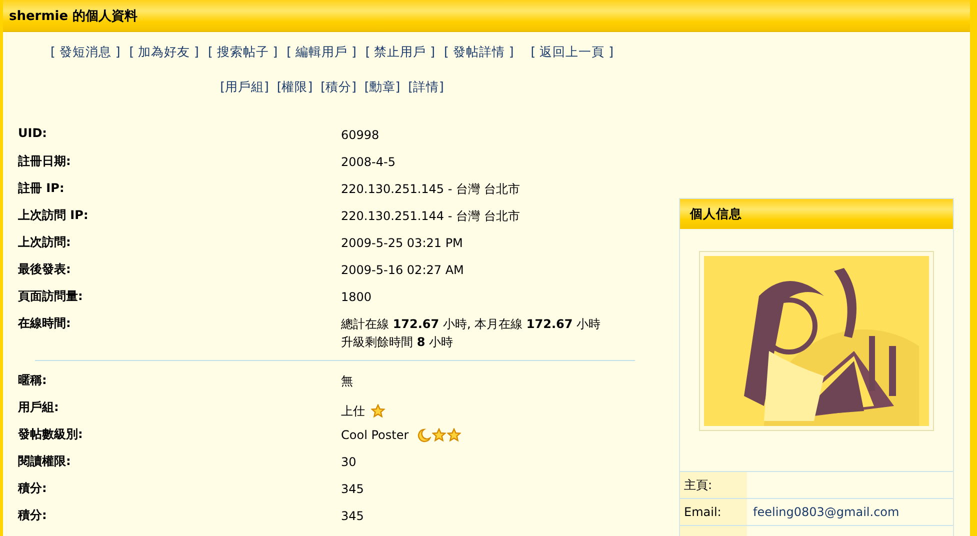 This screenshot has height=536, width=977. What do you see at coordinates (45, 461) in the screenshot?
I see `field-label: 閱讀權限:` at bounding box center [45, 461].